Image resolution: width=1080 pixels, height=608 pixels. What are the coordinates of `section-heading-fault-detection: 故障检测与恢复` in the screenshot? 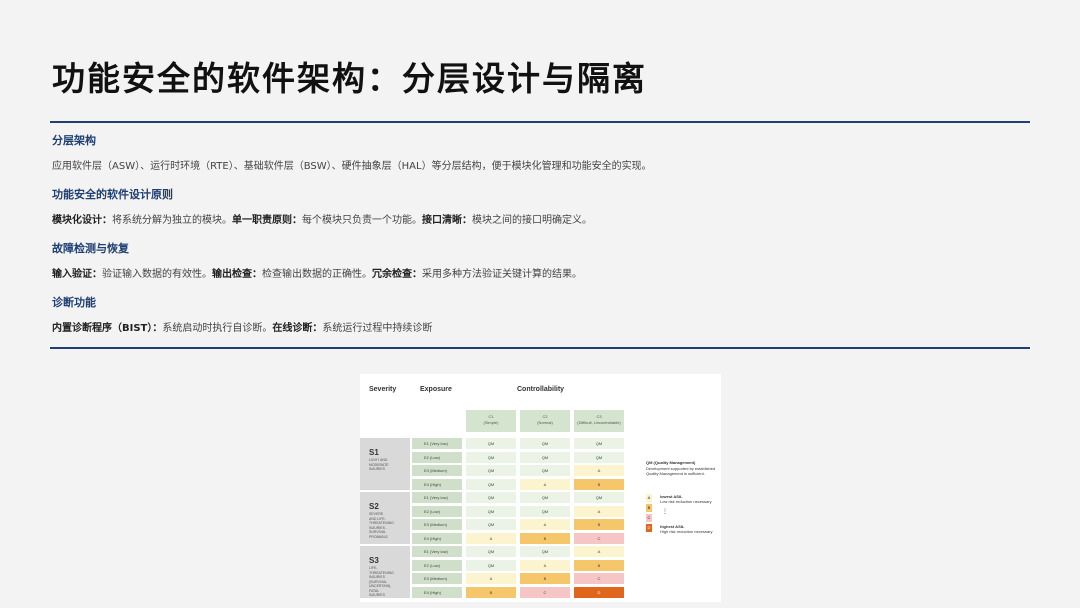 It's located at (90, 248).